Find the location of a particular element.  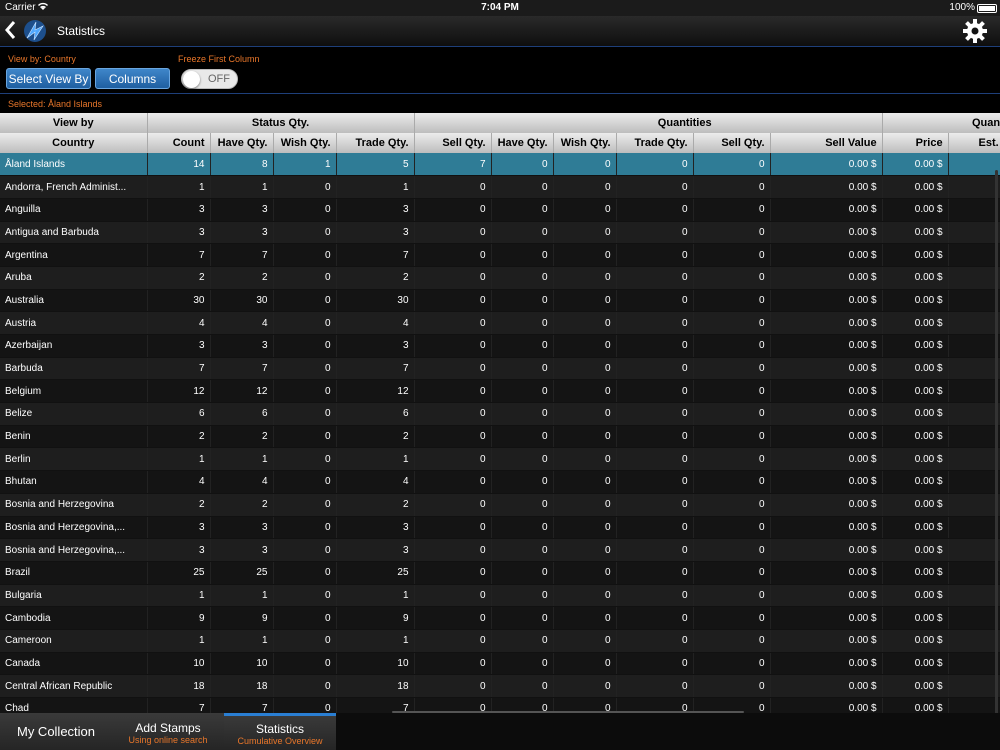

table-row: Bulgaria1101000000.00 $0.00 $0.( is located at coordinates (500, 596).